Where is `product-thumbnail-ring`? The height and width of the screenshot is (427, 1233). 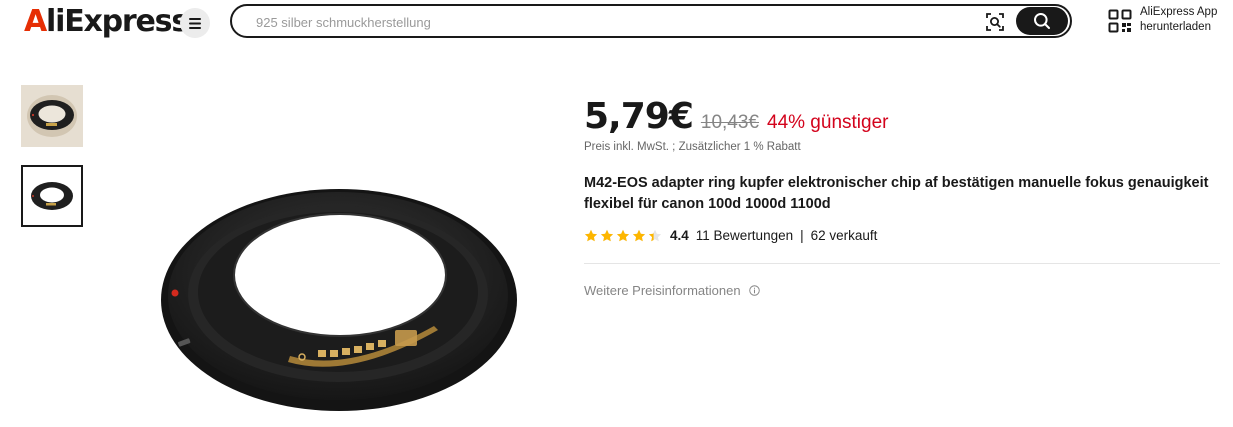
product-thumbnail-ring is located at coordinates (52, 196).